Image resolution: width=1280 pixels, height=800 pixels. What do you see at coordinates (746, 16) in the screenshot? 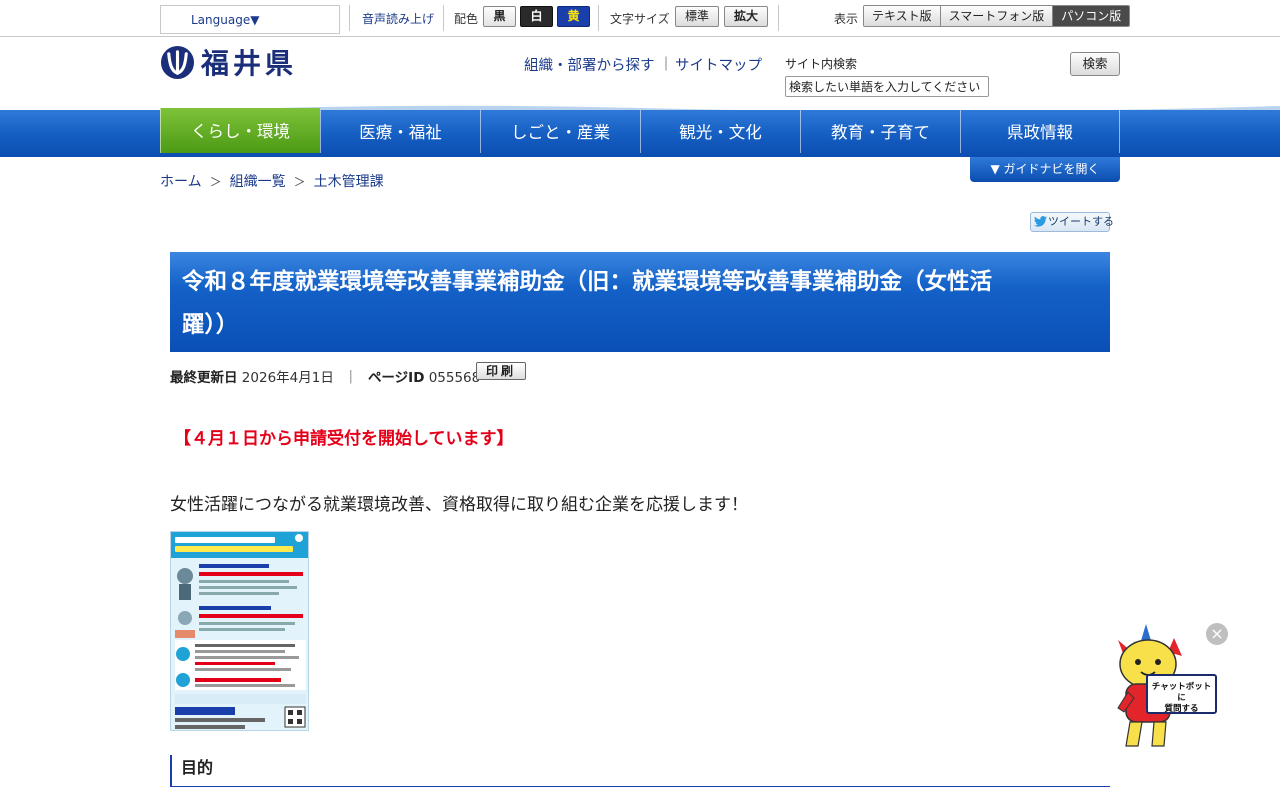
I see `font-large-button: 拡大` at bounding box center [746, 16].